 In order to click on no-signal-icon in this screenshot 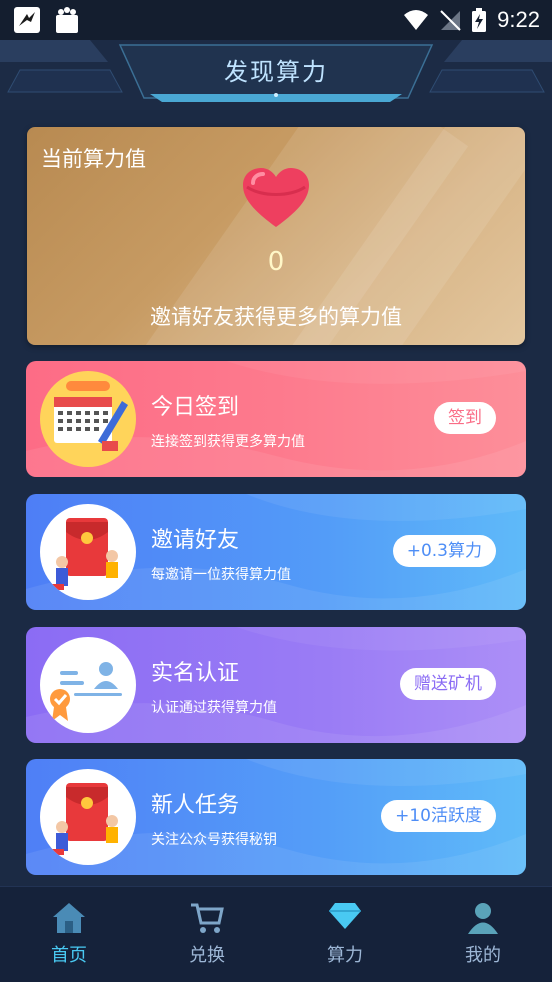, I will do `click(450, 20)`.